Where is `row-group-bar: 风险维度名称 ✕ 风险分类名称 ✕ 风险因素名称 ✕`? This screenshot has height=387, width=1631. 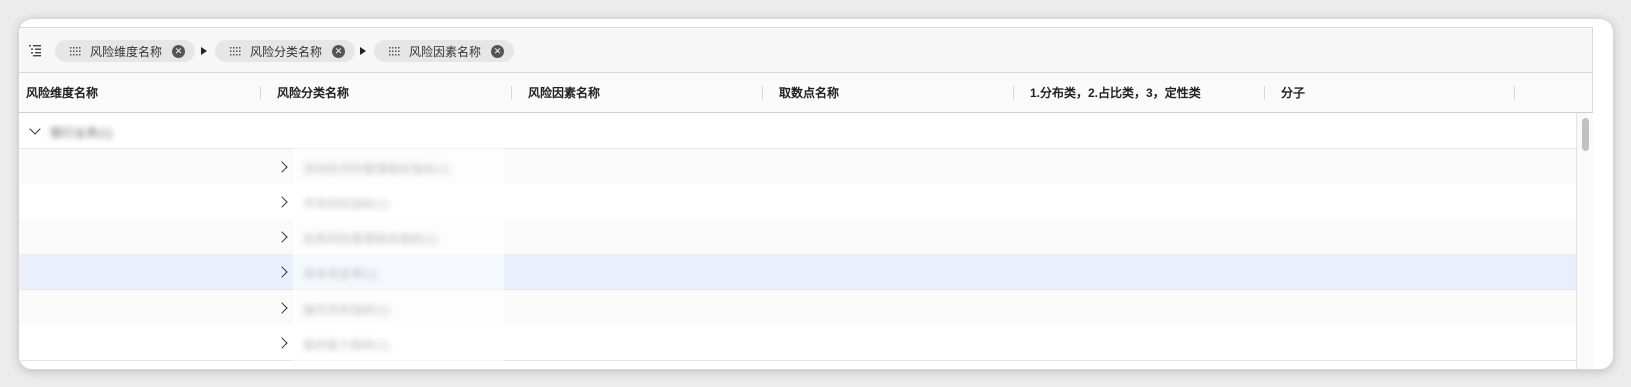 row-group-bar: 风险维度名称 ✕ 风险分类名称 ✕ 风险因素名称 ✕ is located at coordinates (805, 50).